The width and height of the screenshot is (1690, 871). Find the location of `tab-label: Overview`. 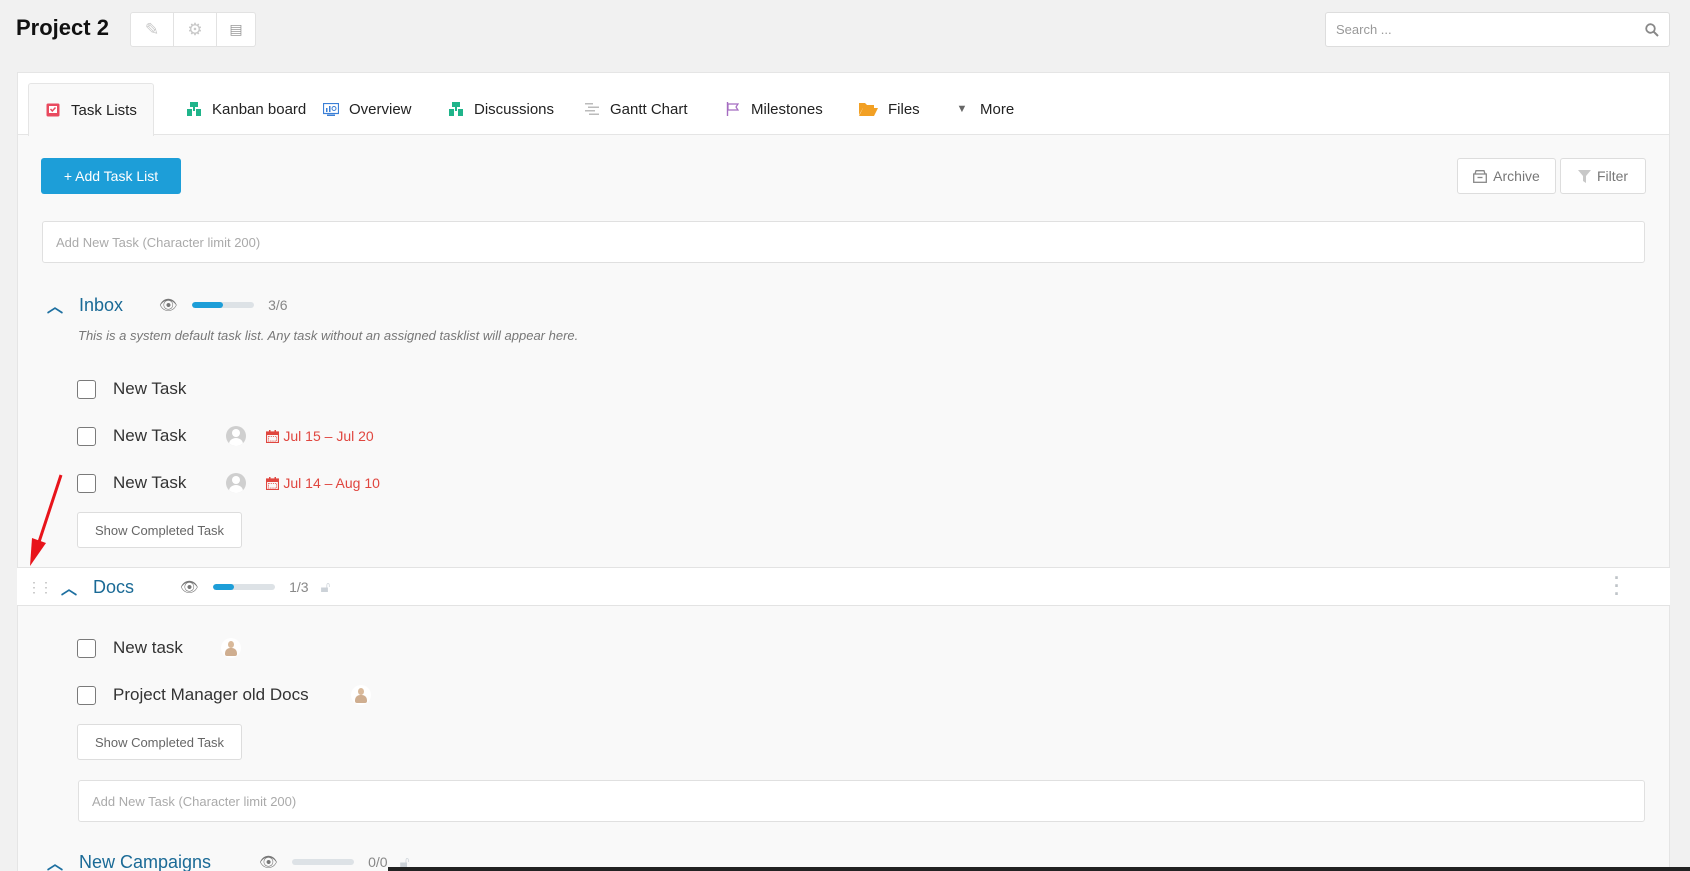

tab-label: Overview is located at coordinates (380, 109).